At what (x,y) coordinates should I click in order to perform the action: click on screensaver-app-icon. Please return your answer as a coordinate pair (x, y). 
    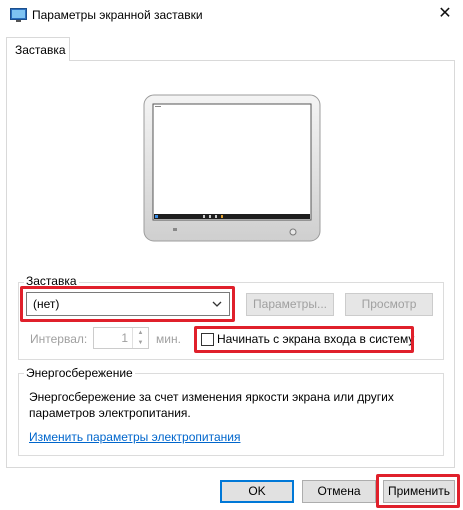
    Looking at the image, I should click on (18, 15).